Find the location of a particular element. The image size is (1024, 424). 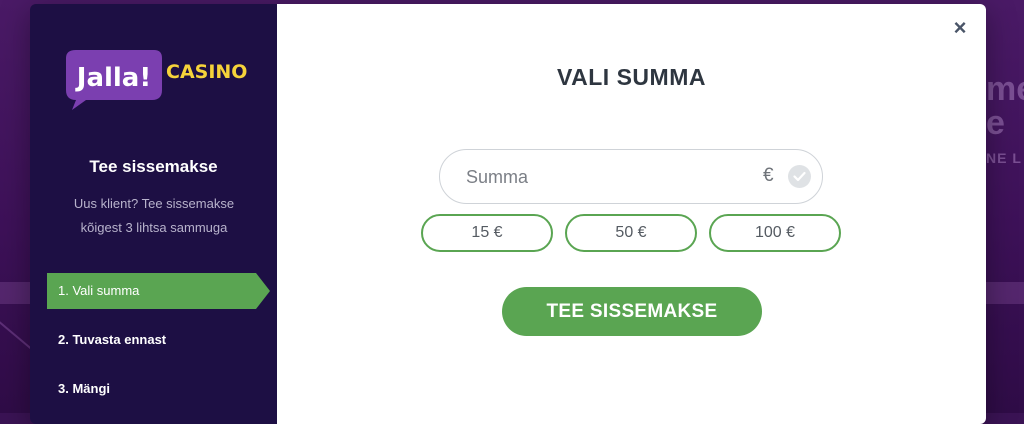

preset-15-button: 15 € is located at coordinates (487, 233).